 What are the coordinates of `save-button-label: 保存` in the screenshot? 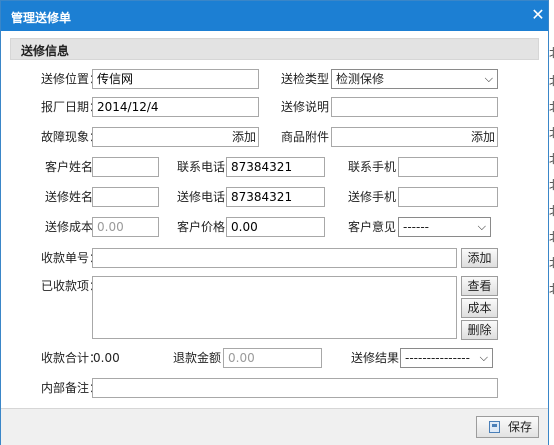 It's located at (520, 427).